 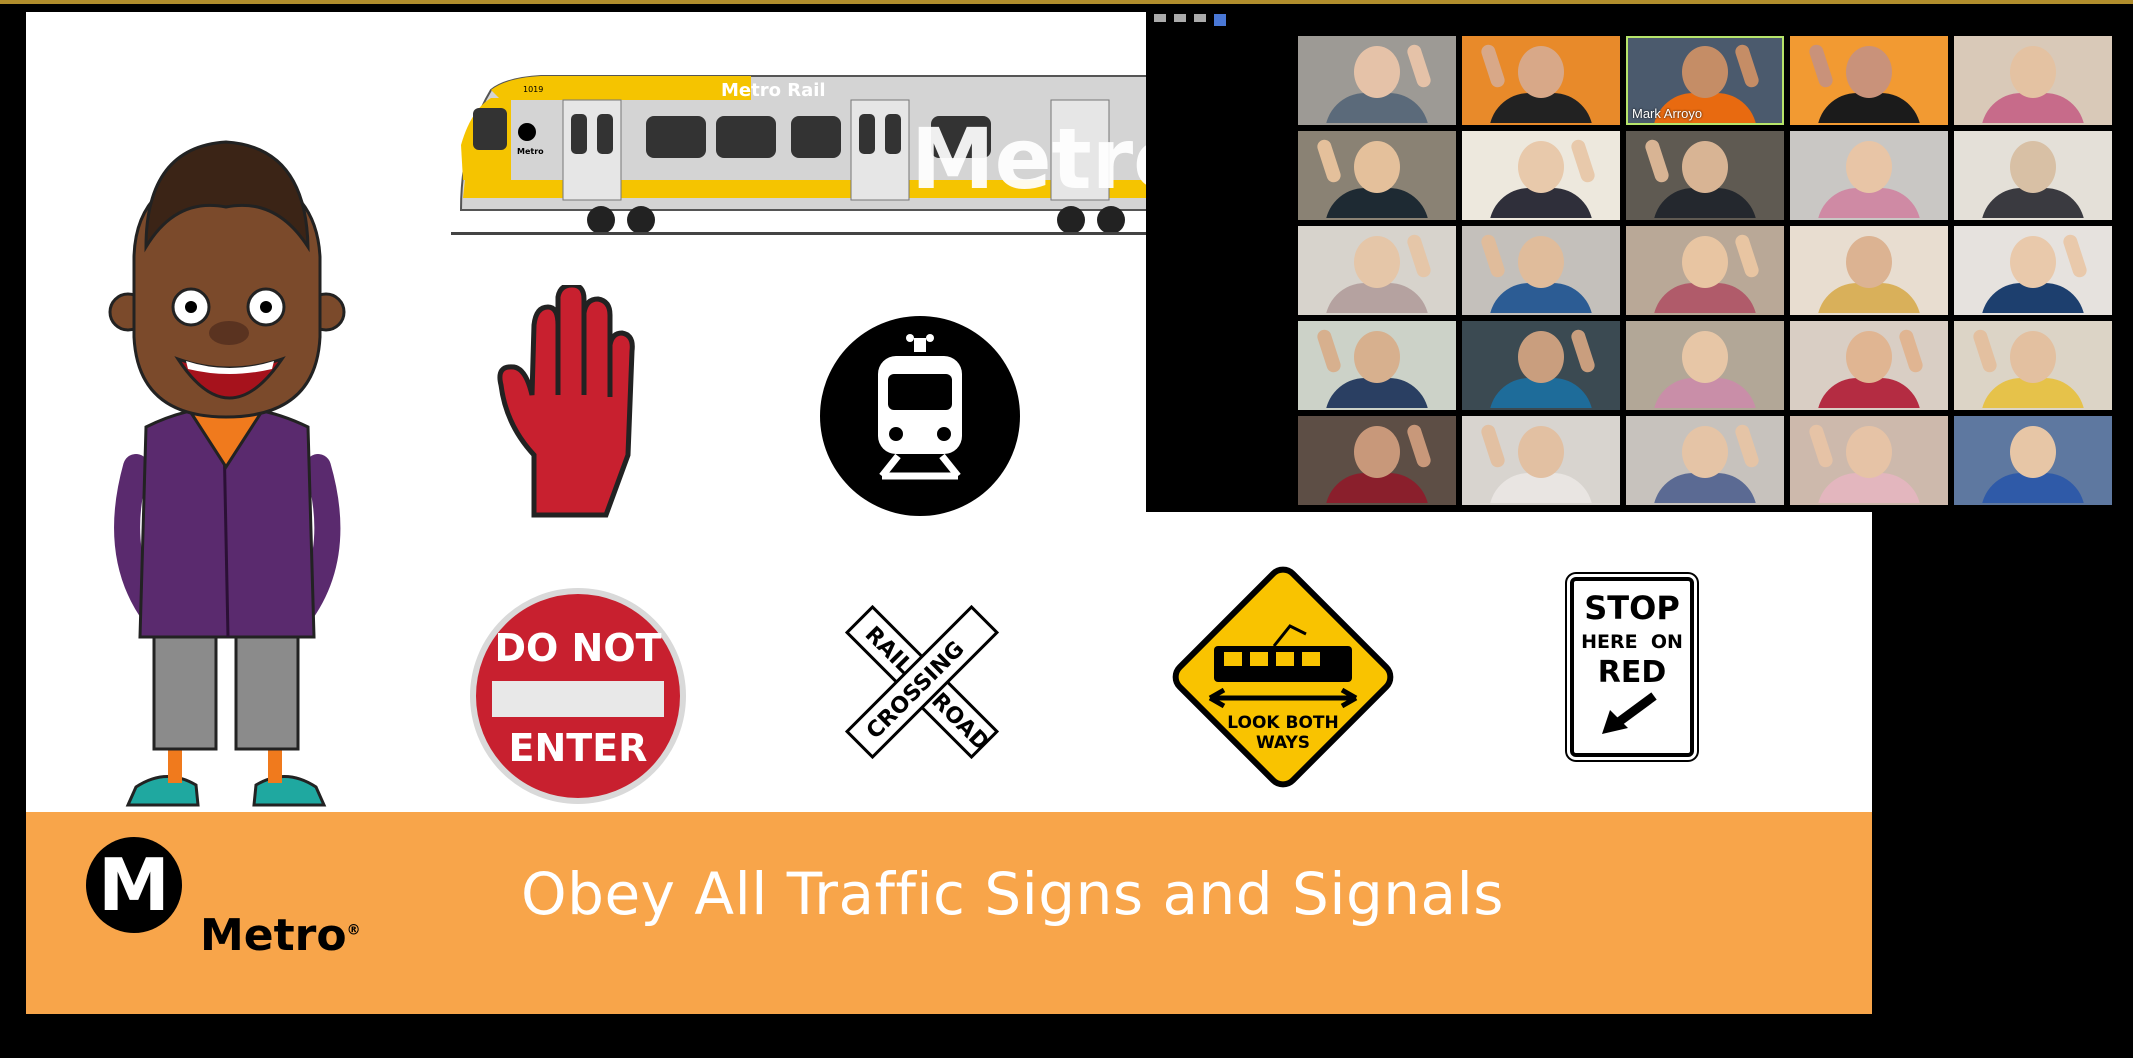 I want to click on do-not-enter-sign: DO NOT ENTER, so click(x=578, y=696).